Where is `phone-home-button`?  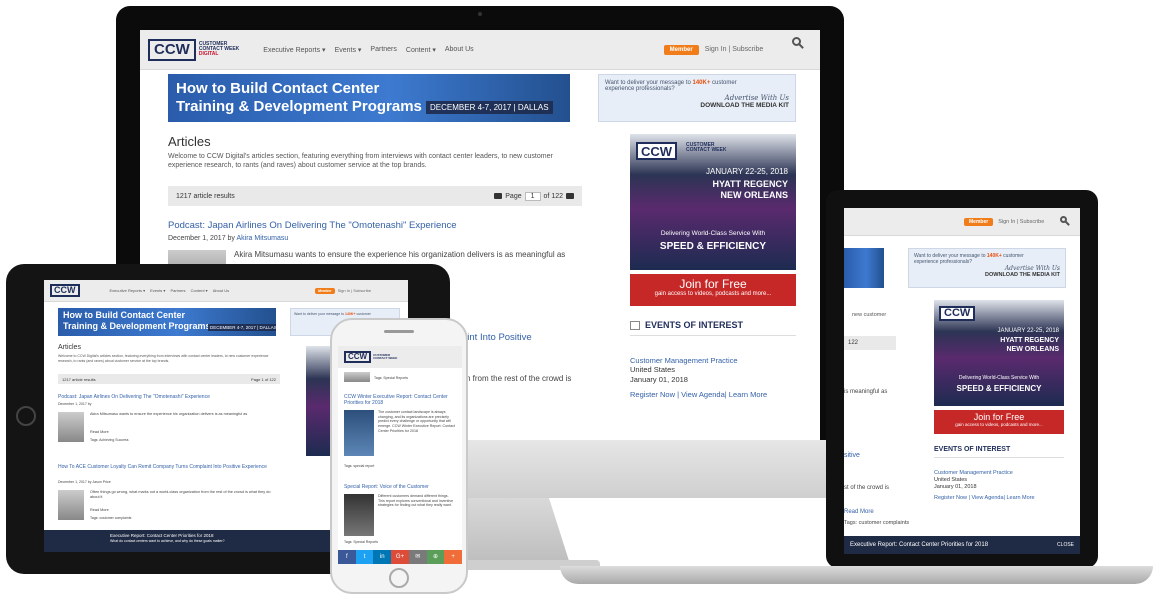
phone-home-button is located at coordinates (399, 578).